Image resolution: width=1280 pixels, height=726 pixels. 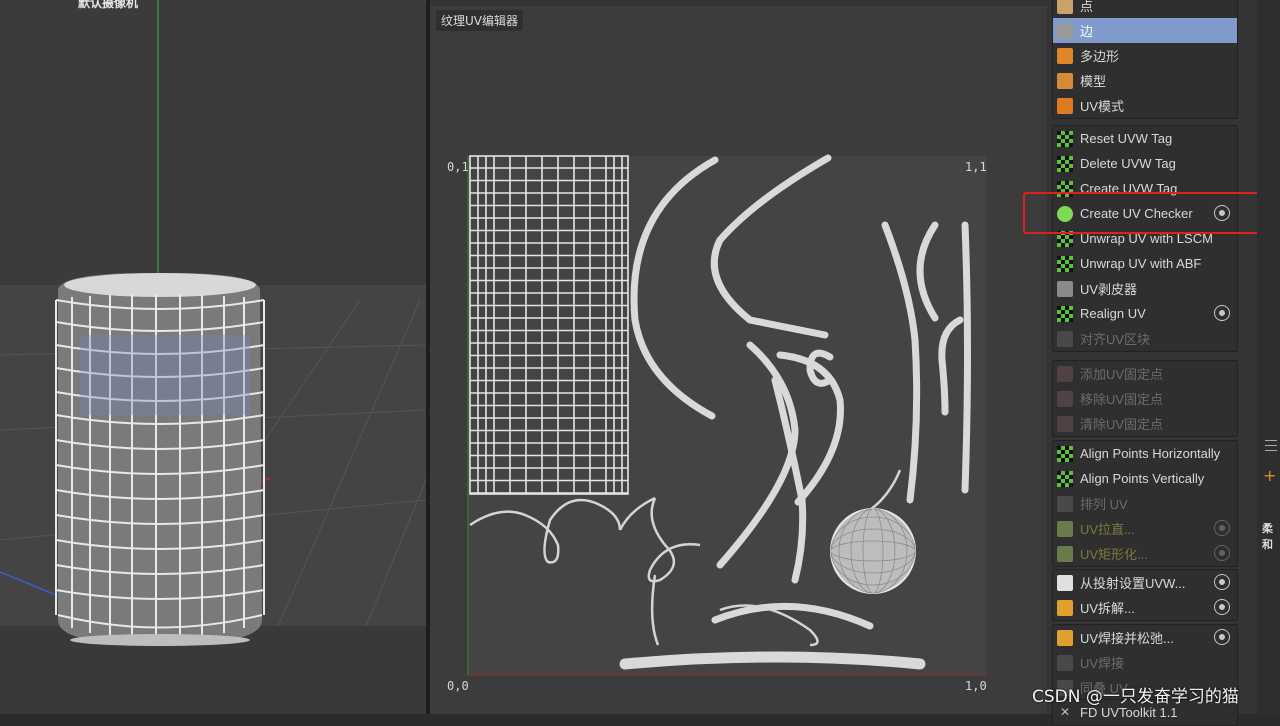 I want to click on pin-clear-icon, so click(x=1065, y=423).